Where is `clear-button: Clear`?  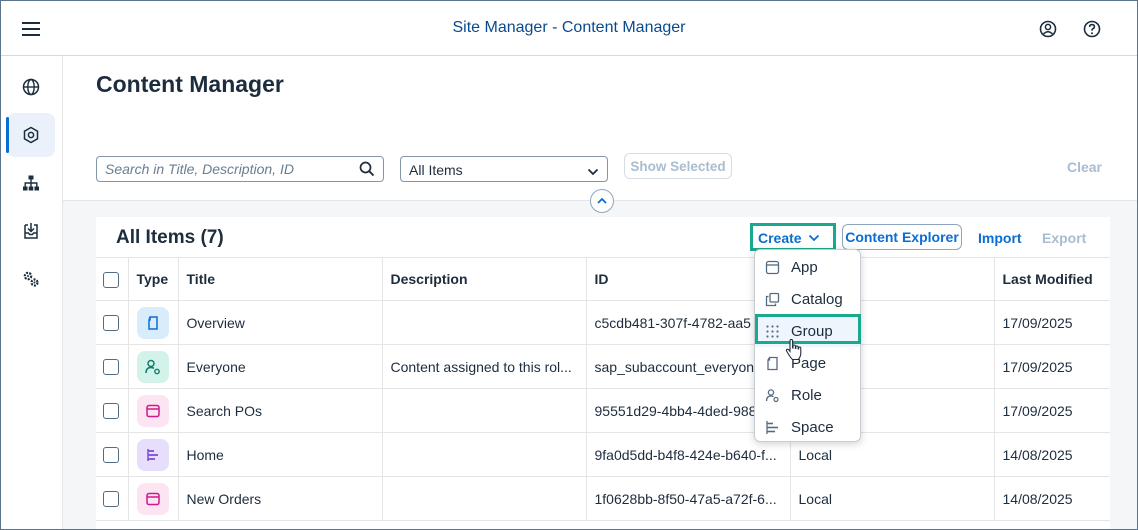
clear-button: Clear is located at coordinates (1084, 167).